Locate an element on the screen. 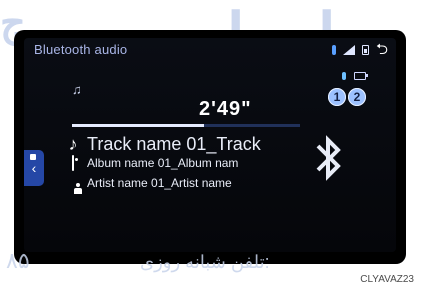 This screenshot has height=291, width=422. album-row: Album name 01_Album nam is located at coordinates (152, 163).